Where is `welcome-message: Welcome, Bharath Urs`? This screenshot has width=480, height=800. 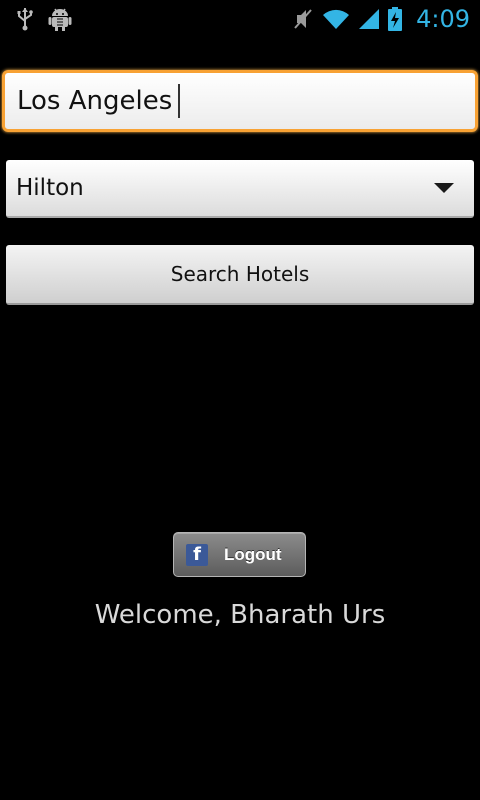
welcome-message: Welcome, Bharath Urs is located at coordinates (240, 615).